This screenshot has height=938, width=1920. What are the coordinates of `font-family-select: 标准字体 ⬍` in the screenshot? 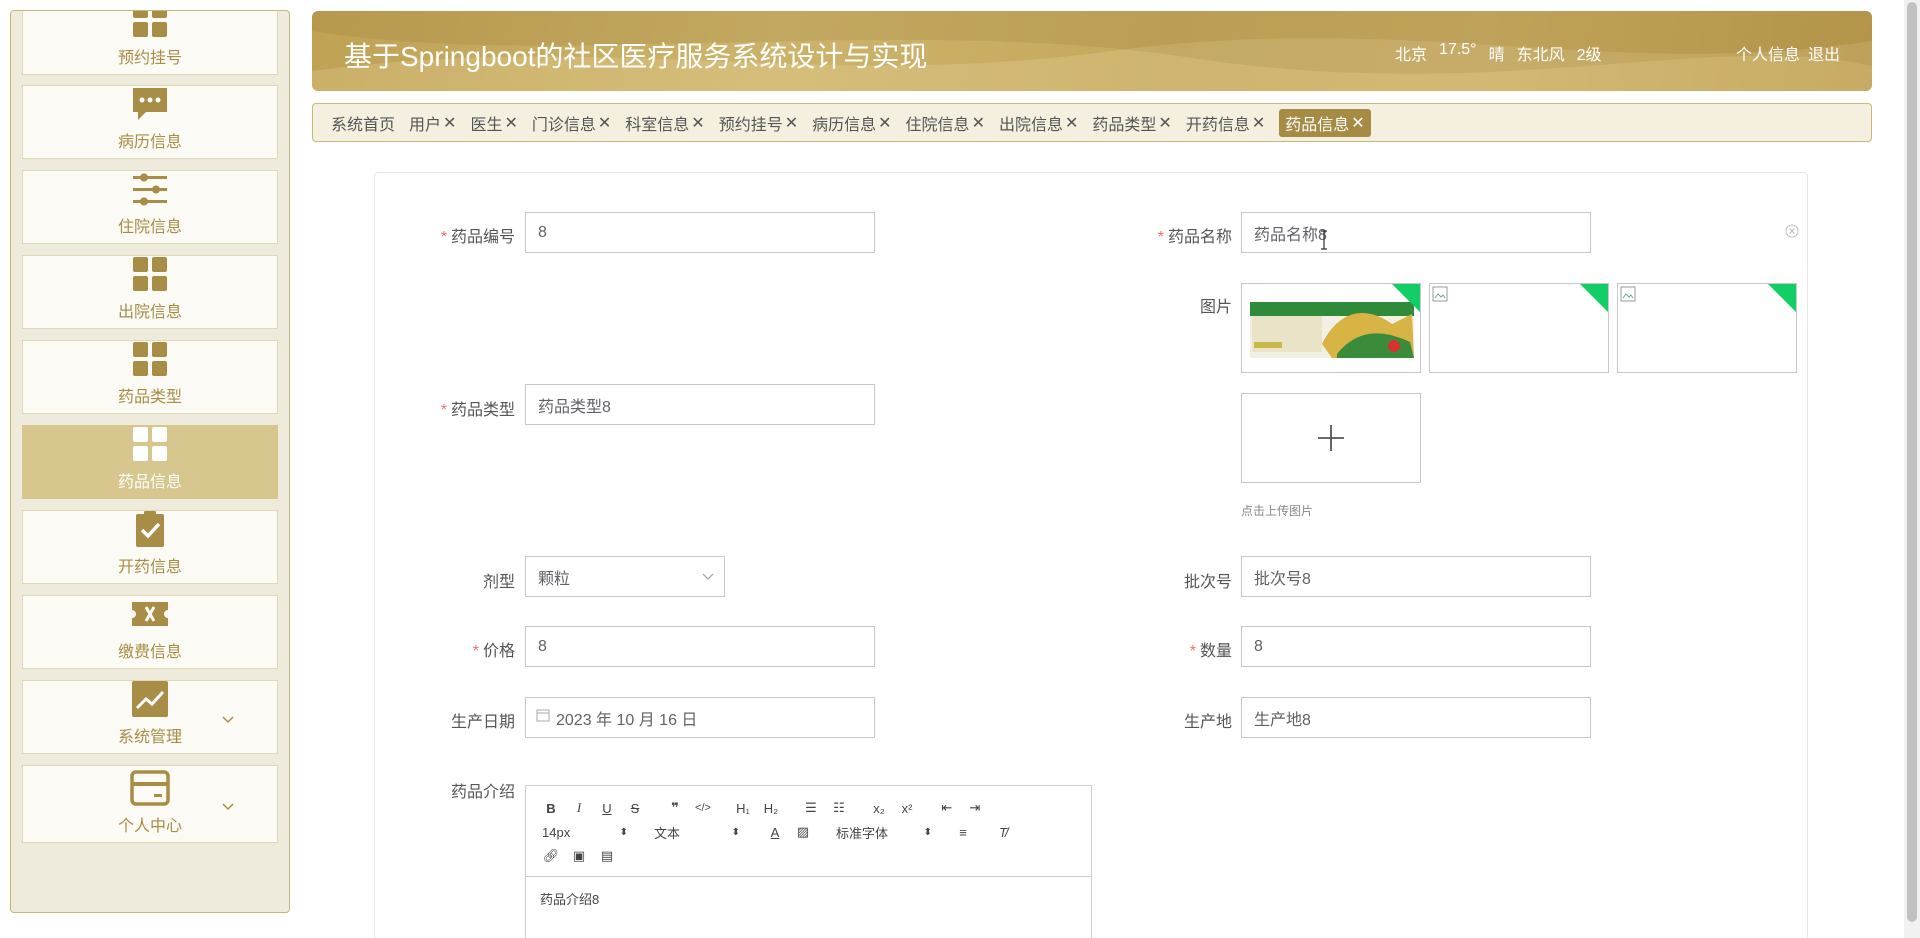 It's located at (884, 832).